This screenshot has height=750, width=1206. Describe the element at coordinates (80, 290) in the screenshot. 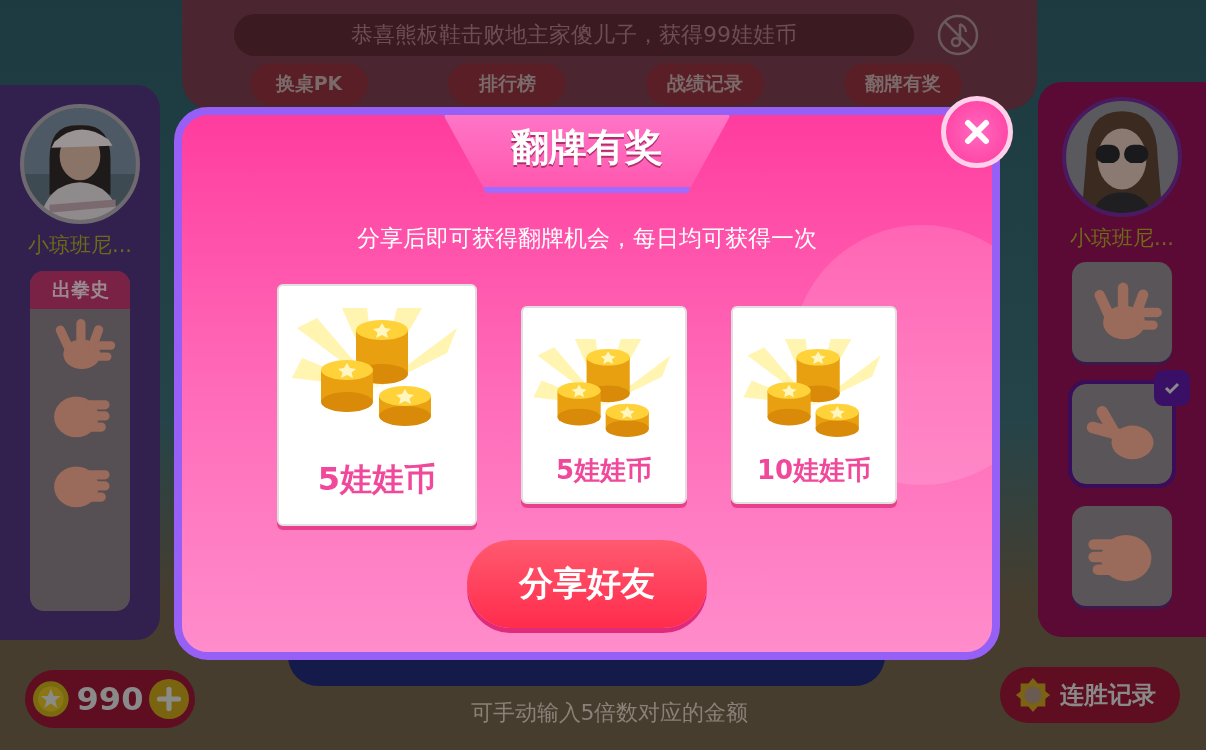

I see `history-title: 出拳史` at that location.